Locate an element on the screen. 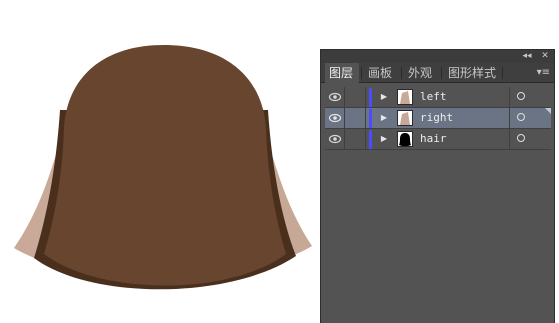  close-icon: ✕ is located at coordinates (545, 56).